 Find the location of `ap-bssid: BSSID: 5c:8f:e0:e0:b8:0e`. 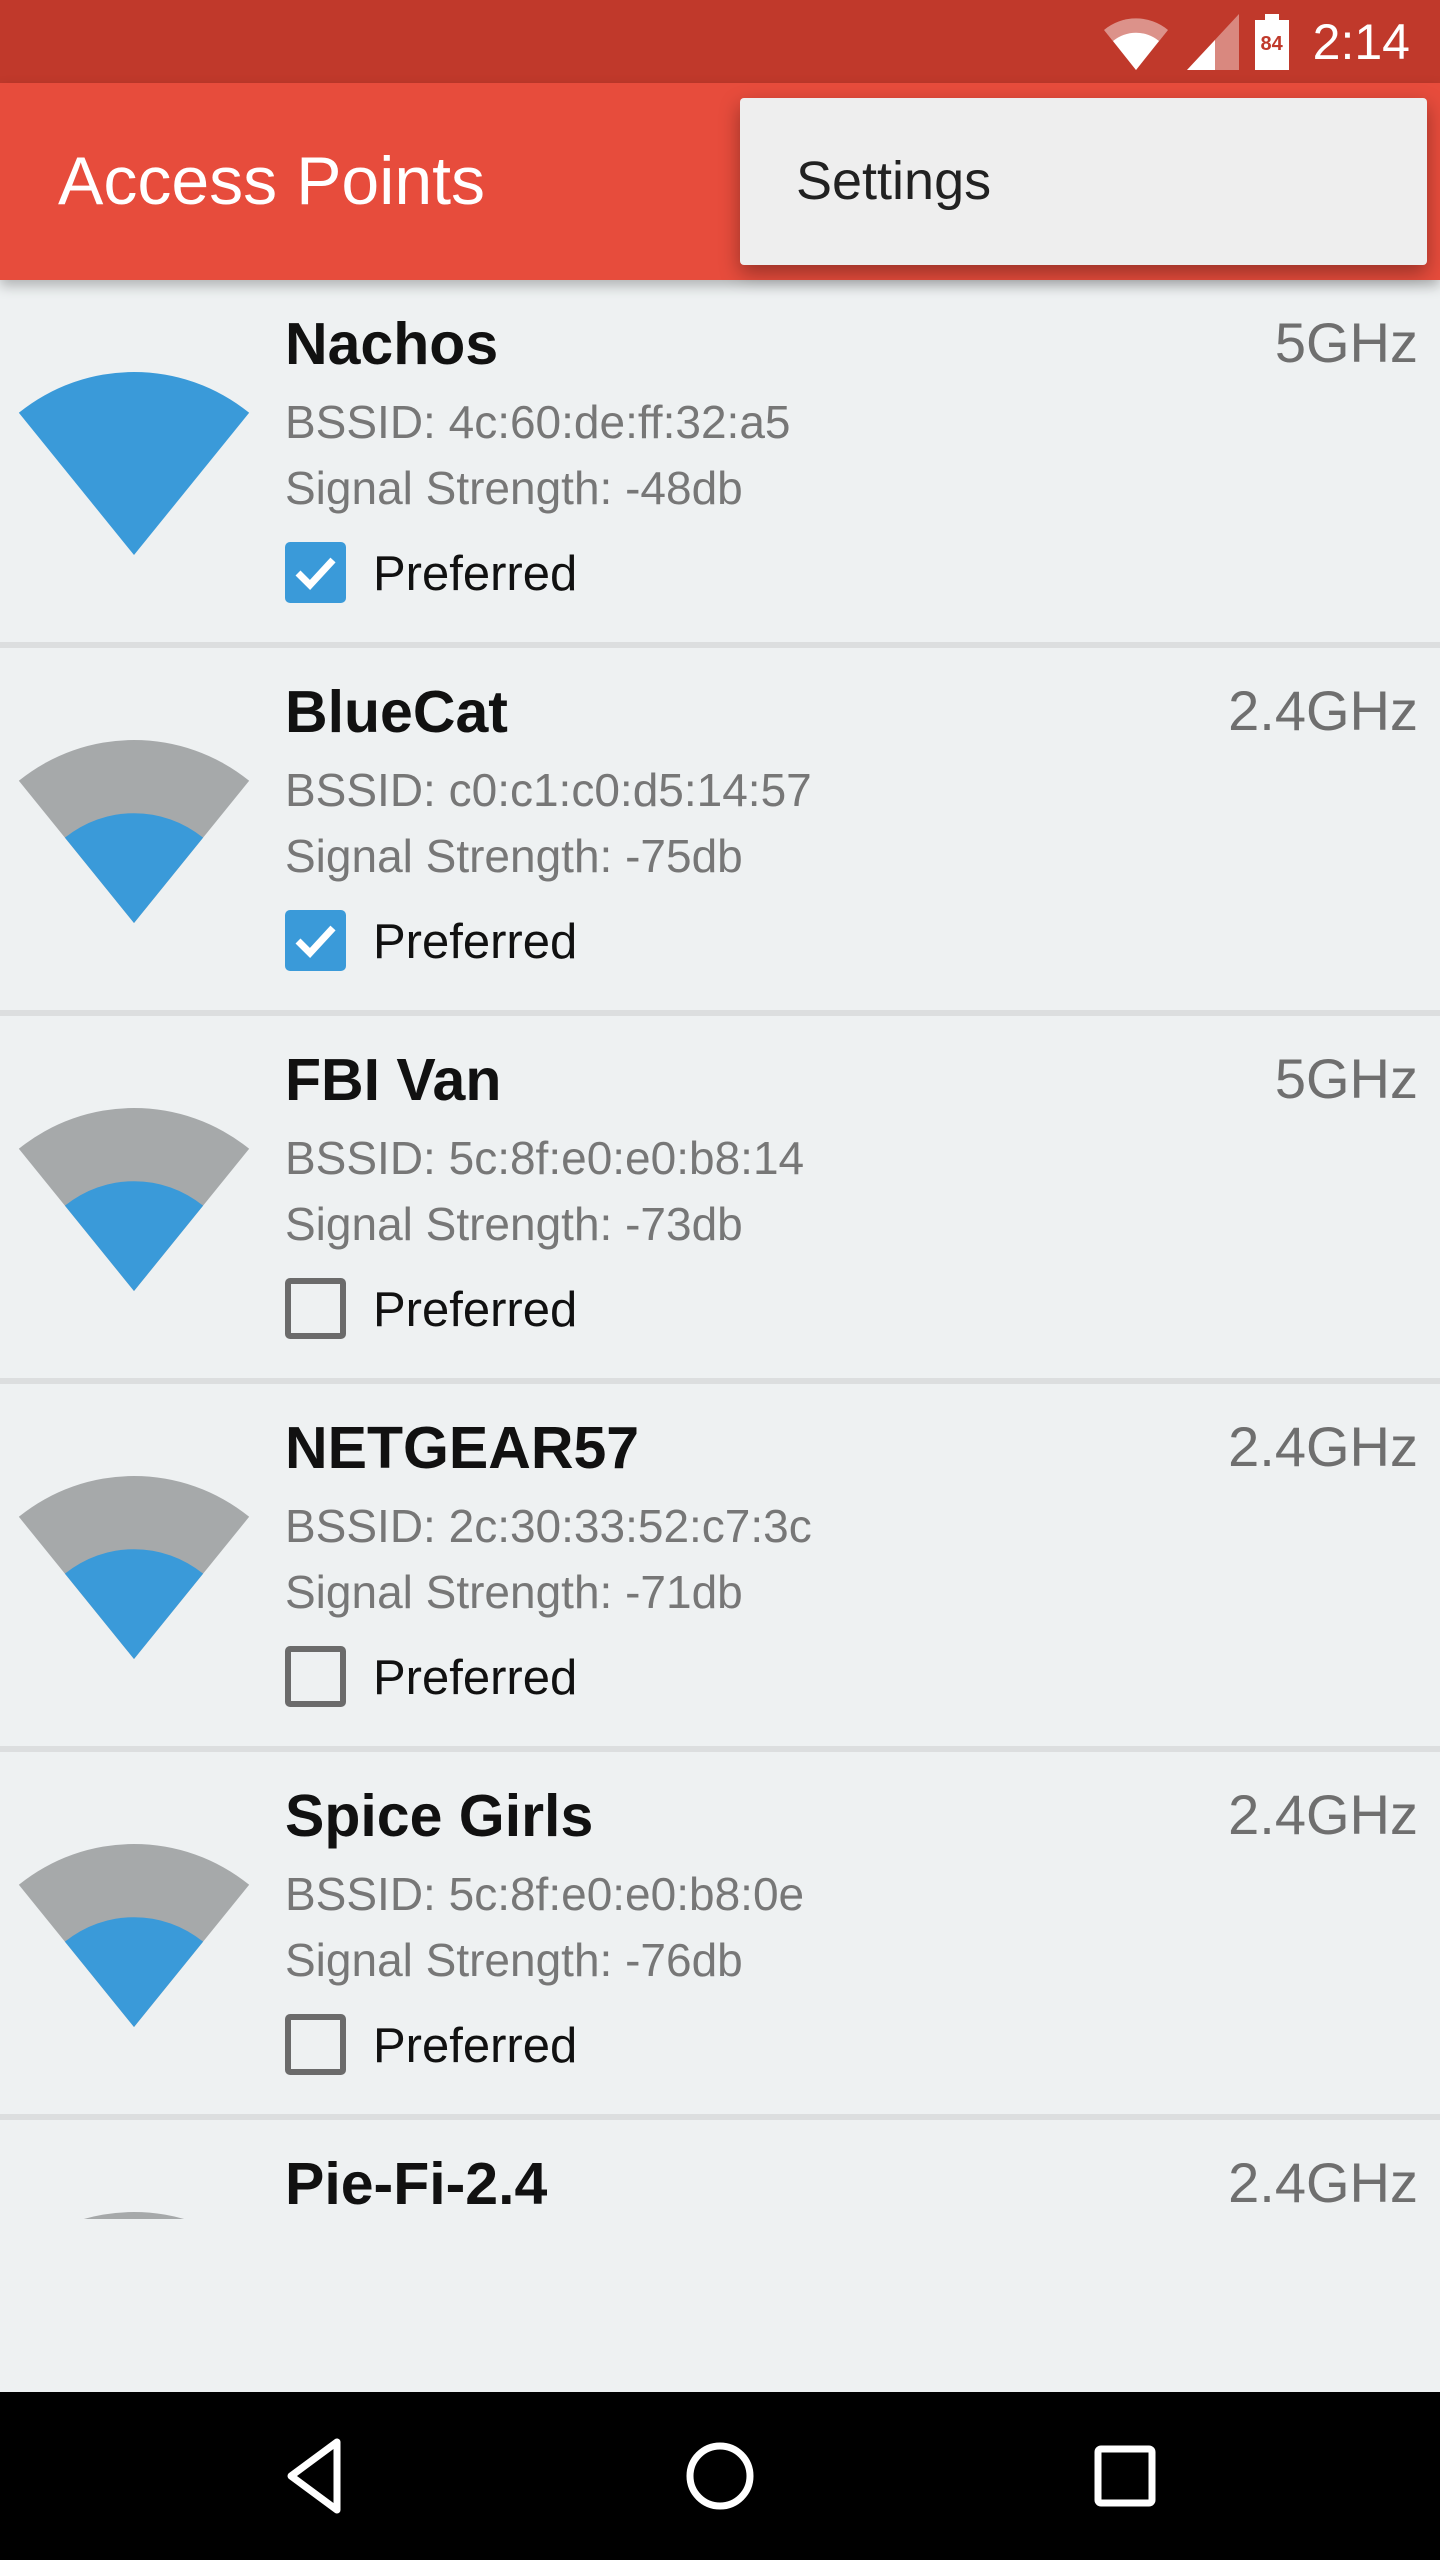

ap-bssid: BSSID: 5c:8f:e0:e0:b8:0e is located at coordinates (545, 1894).